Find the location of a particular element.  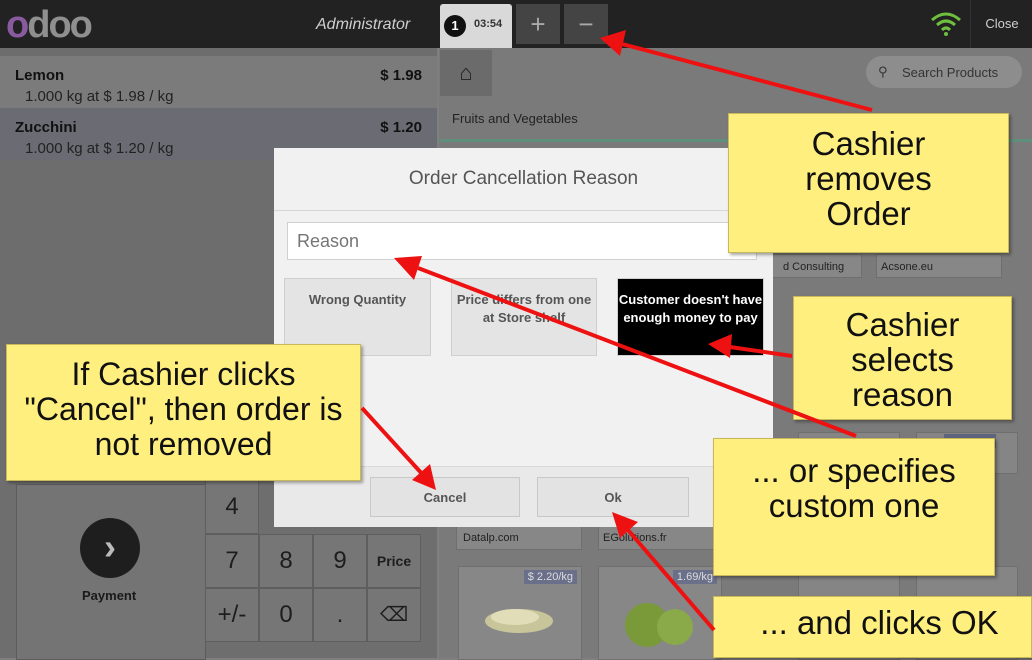

new-order-button: + is located at coordinates (538, 24).